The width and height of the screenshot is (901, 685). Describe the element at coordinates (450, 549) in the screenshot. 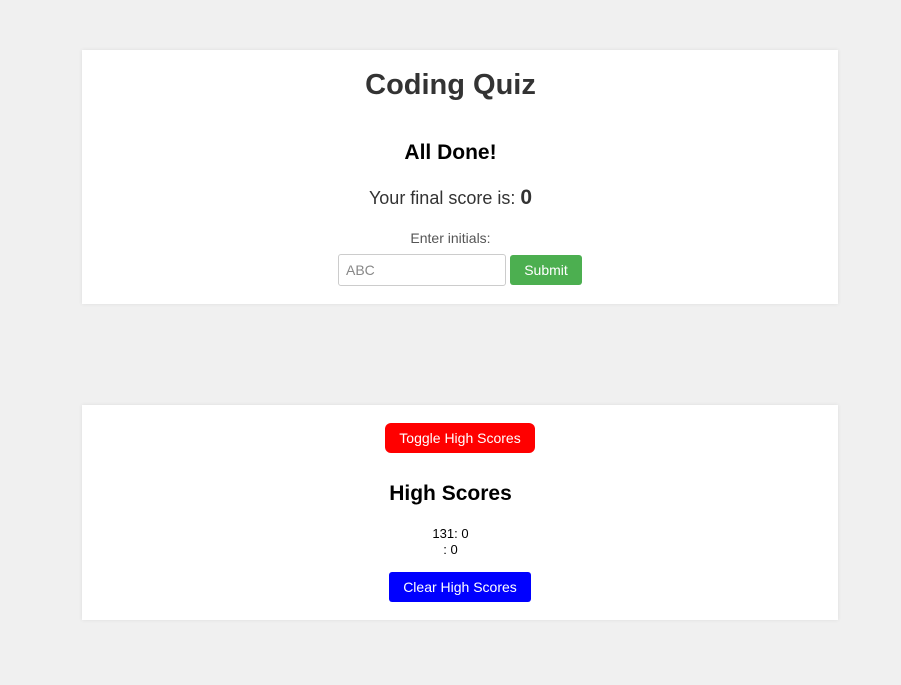

I see `high-score-entry: : 0` at that location.